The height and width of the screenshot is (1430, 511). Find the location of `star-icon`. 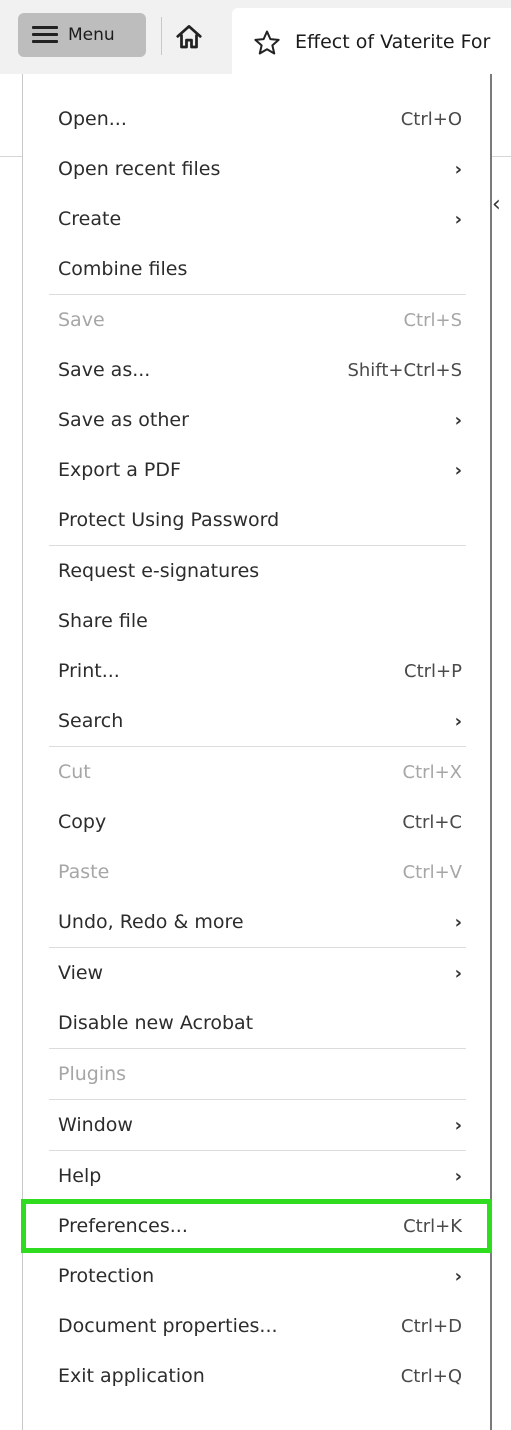

star-icon is located at coordinates (267, 43).